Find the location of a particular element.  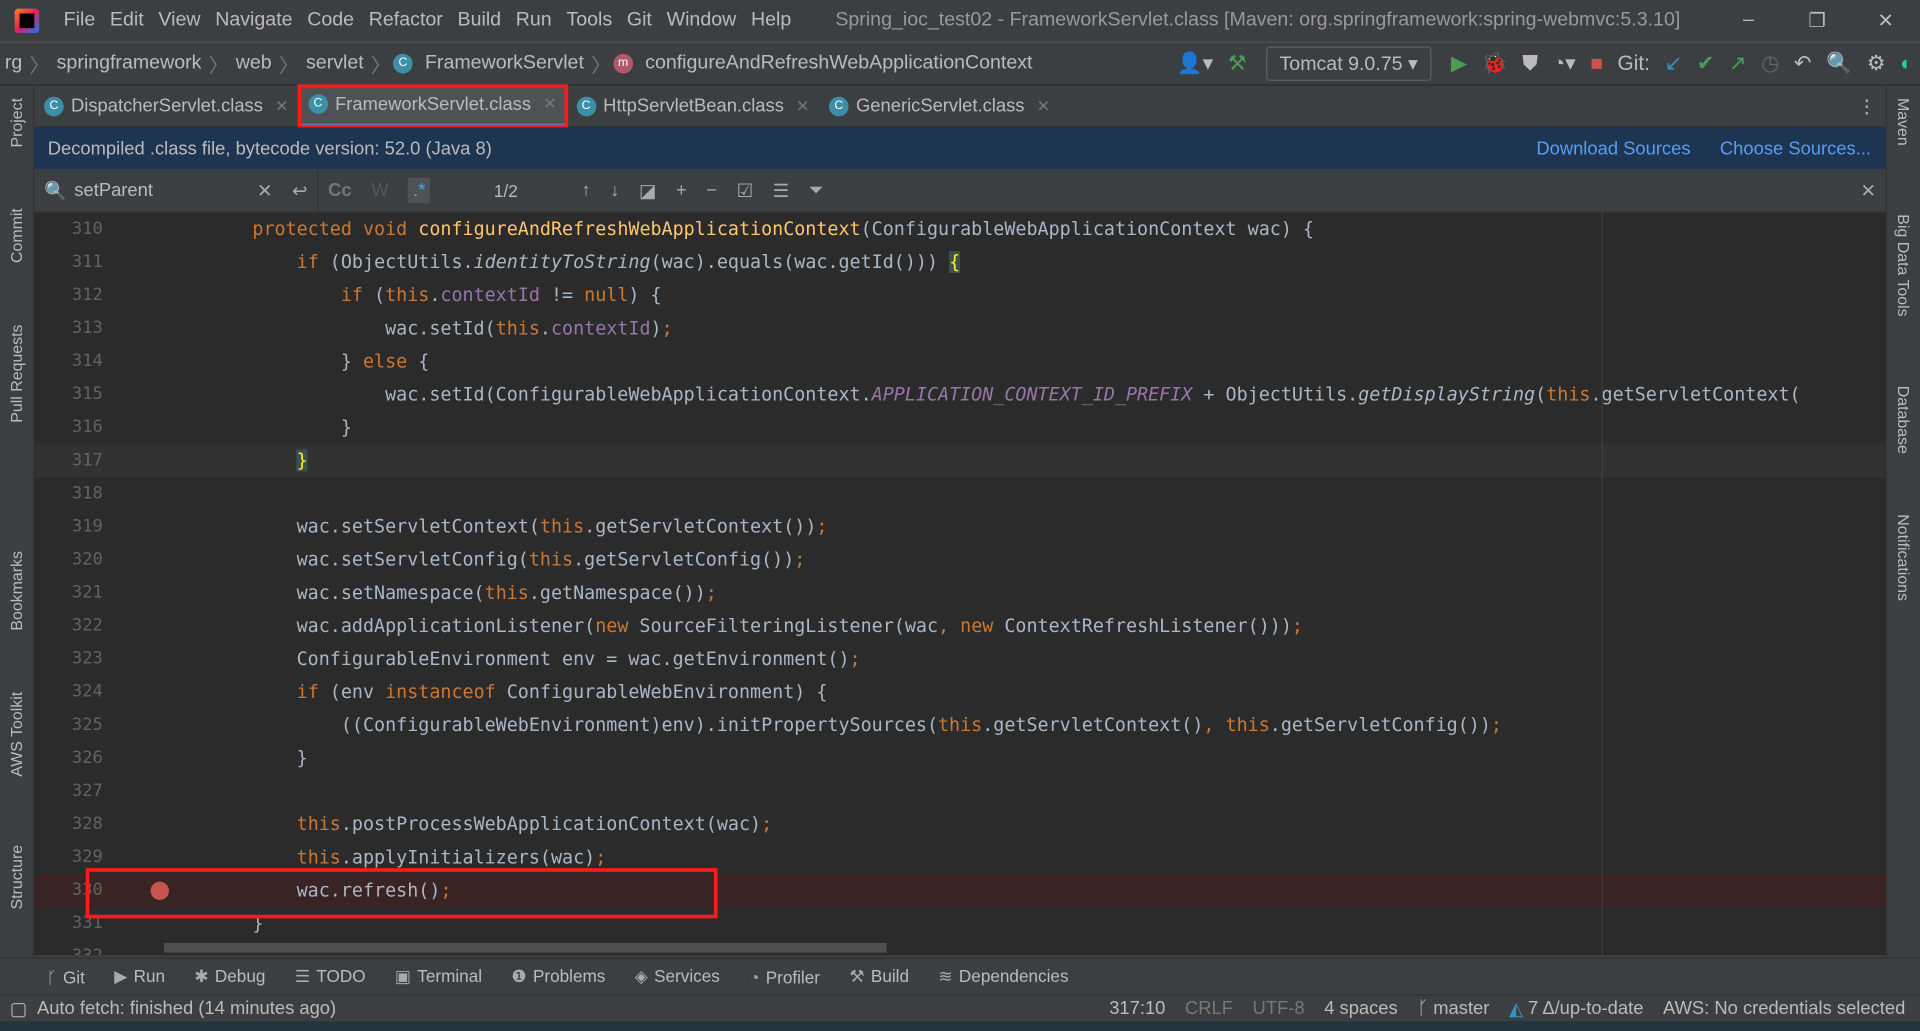

line-number: 313 is located at coordinates (70, 328).